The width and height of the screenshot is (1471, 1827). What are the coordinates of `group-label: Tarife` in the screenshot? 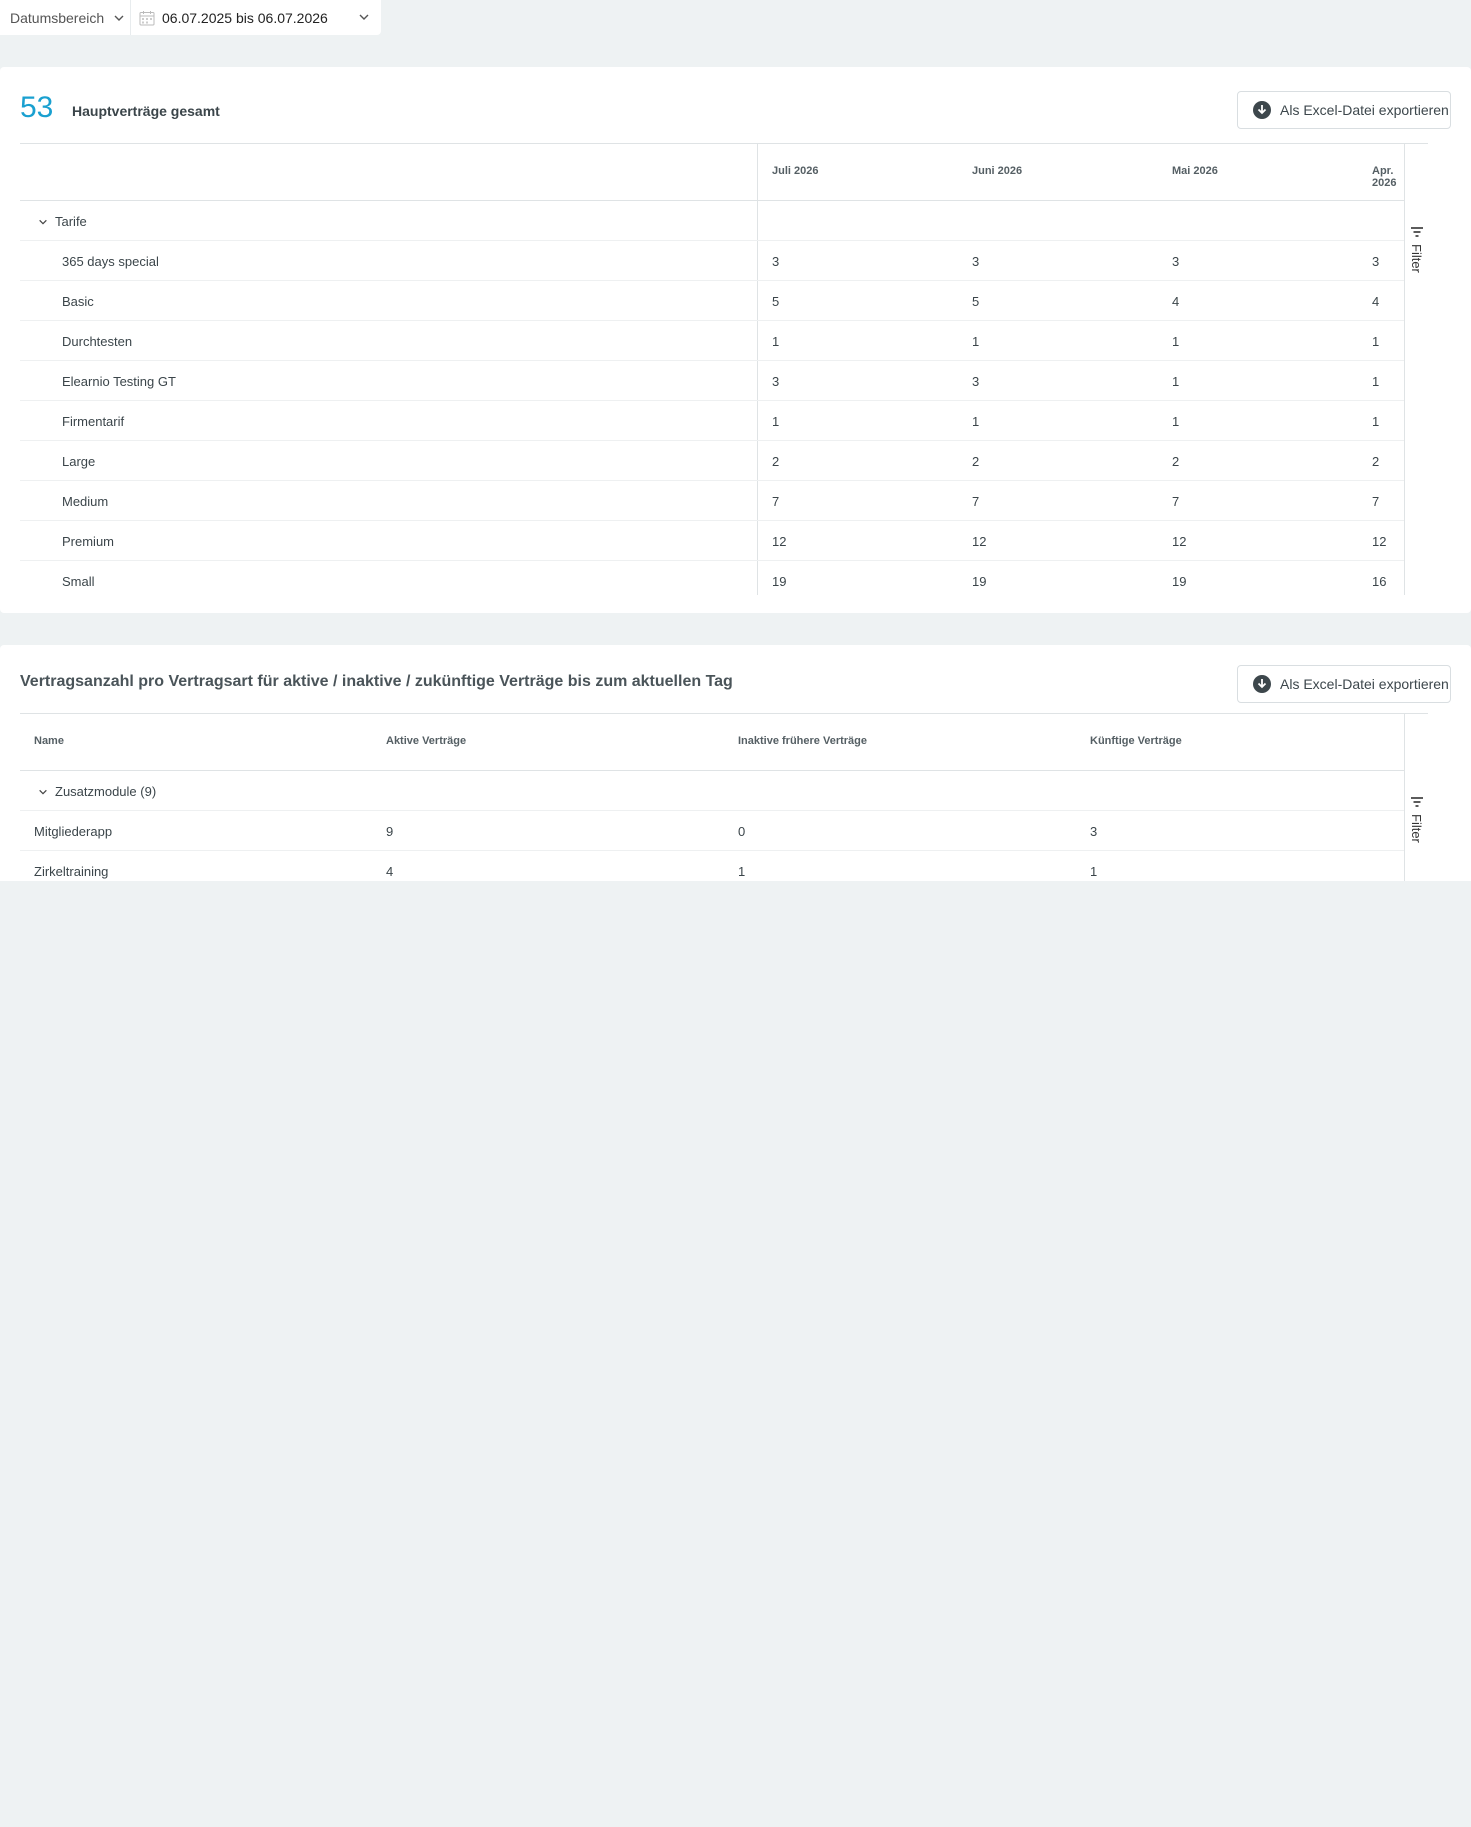 It's located at (62, 221).